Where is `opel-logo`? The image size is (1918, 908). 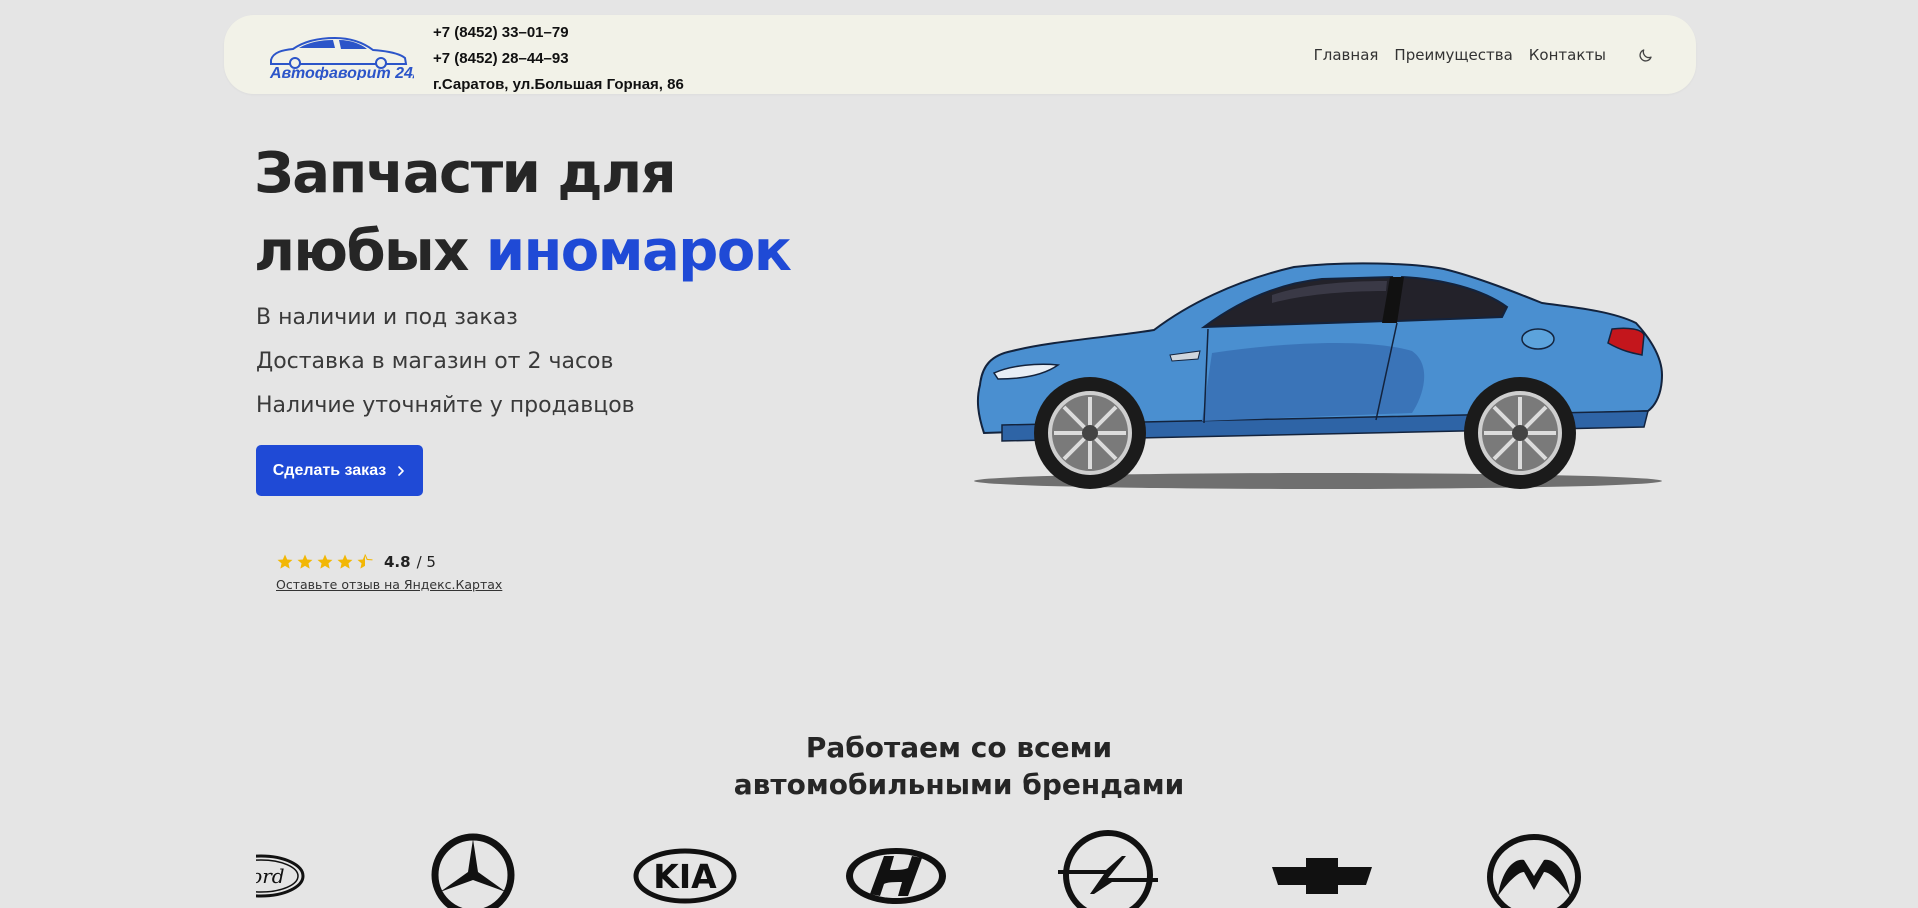
opel-logo is located at coordinates (1108, 869).